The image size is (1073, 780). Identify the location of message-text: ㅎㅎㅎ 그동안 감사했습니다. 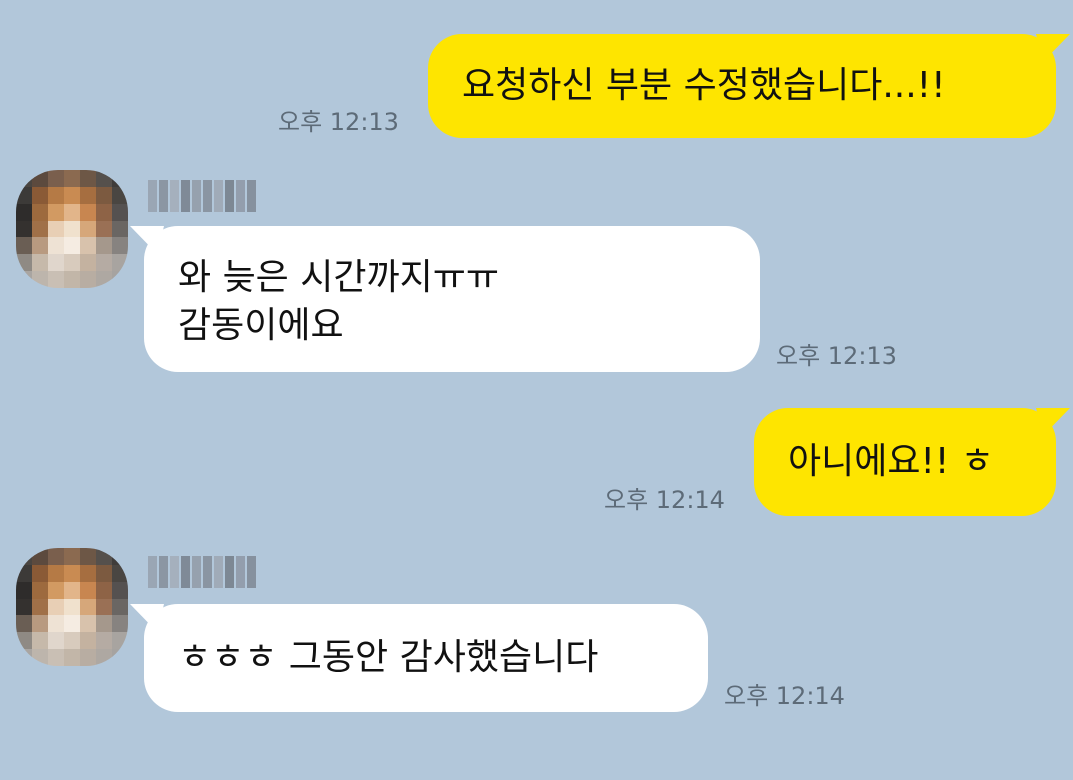
(428, 658).